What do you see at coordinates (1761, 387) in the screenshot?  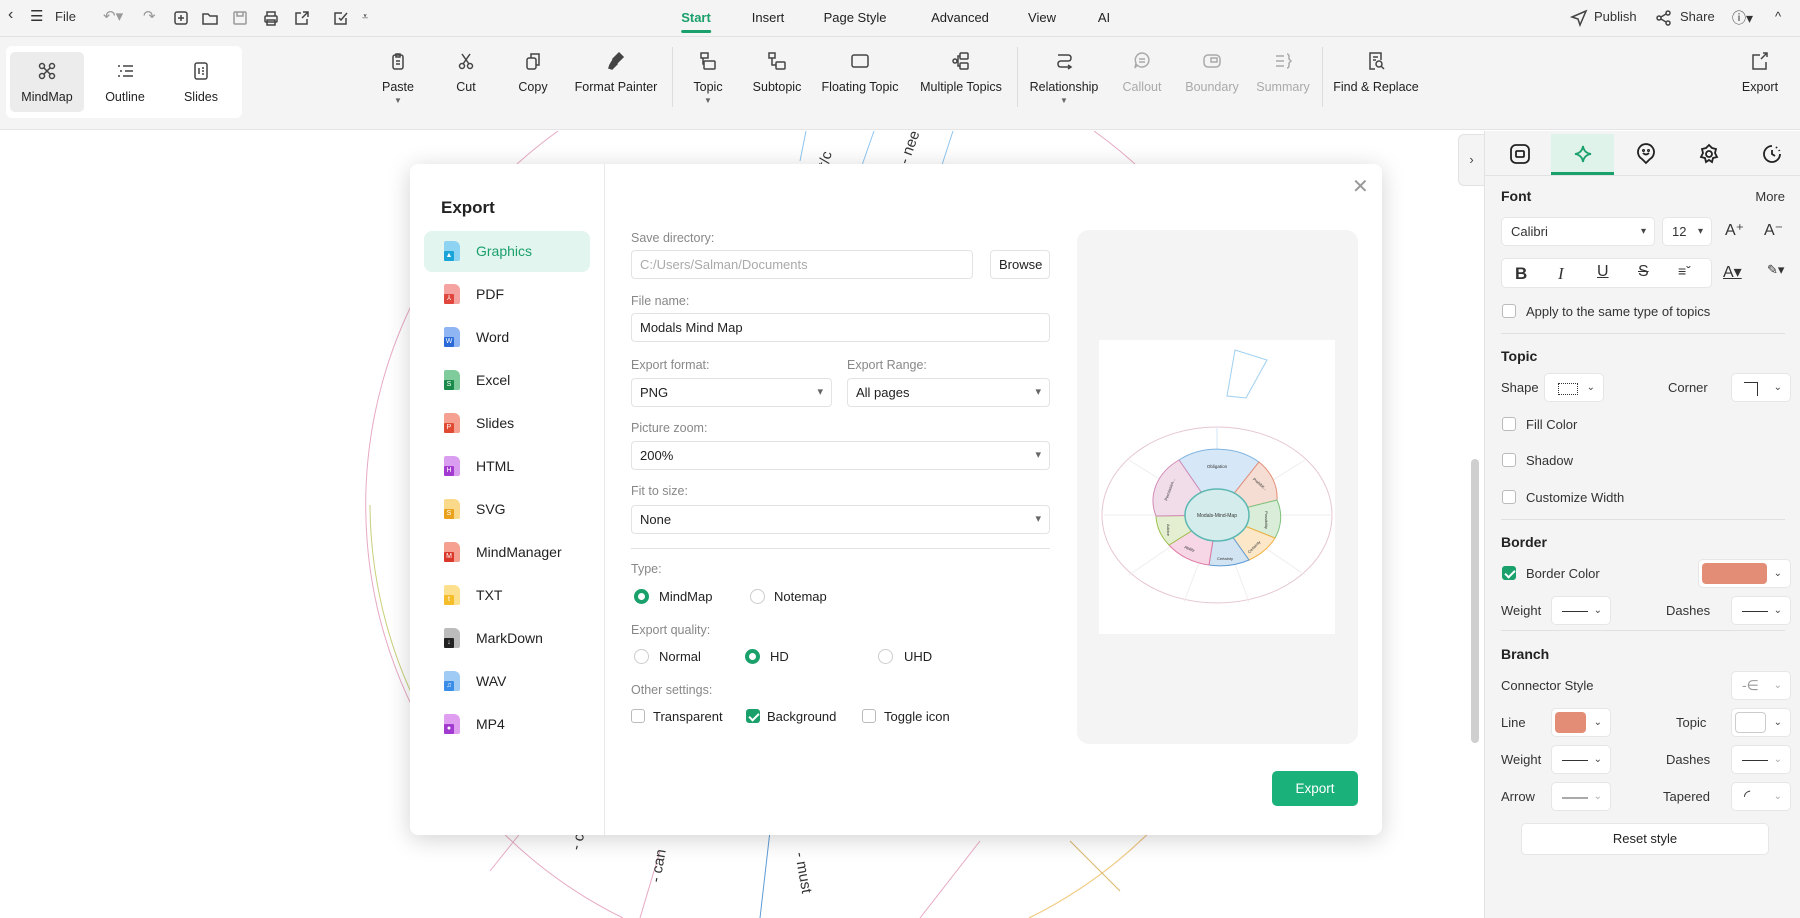 I see `corner-select: ⌄` at bounding box center [1761, 387].